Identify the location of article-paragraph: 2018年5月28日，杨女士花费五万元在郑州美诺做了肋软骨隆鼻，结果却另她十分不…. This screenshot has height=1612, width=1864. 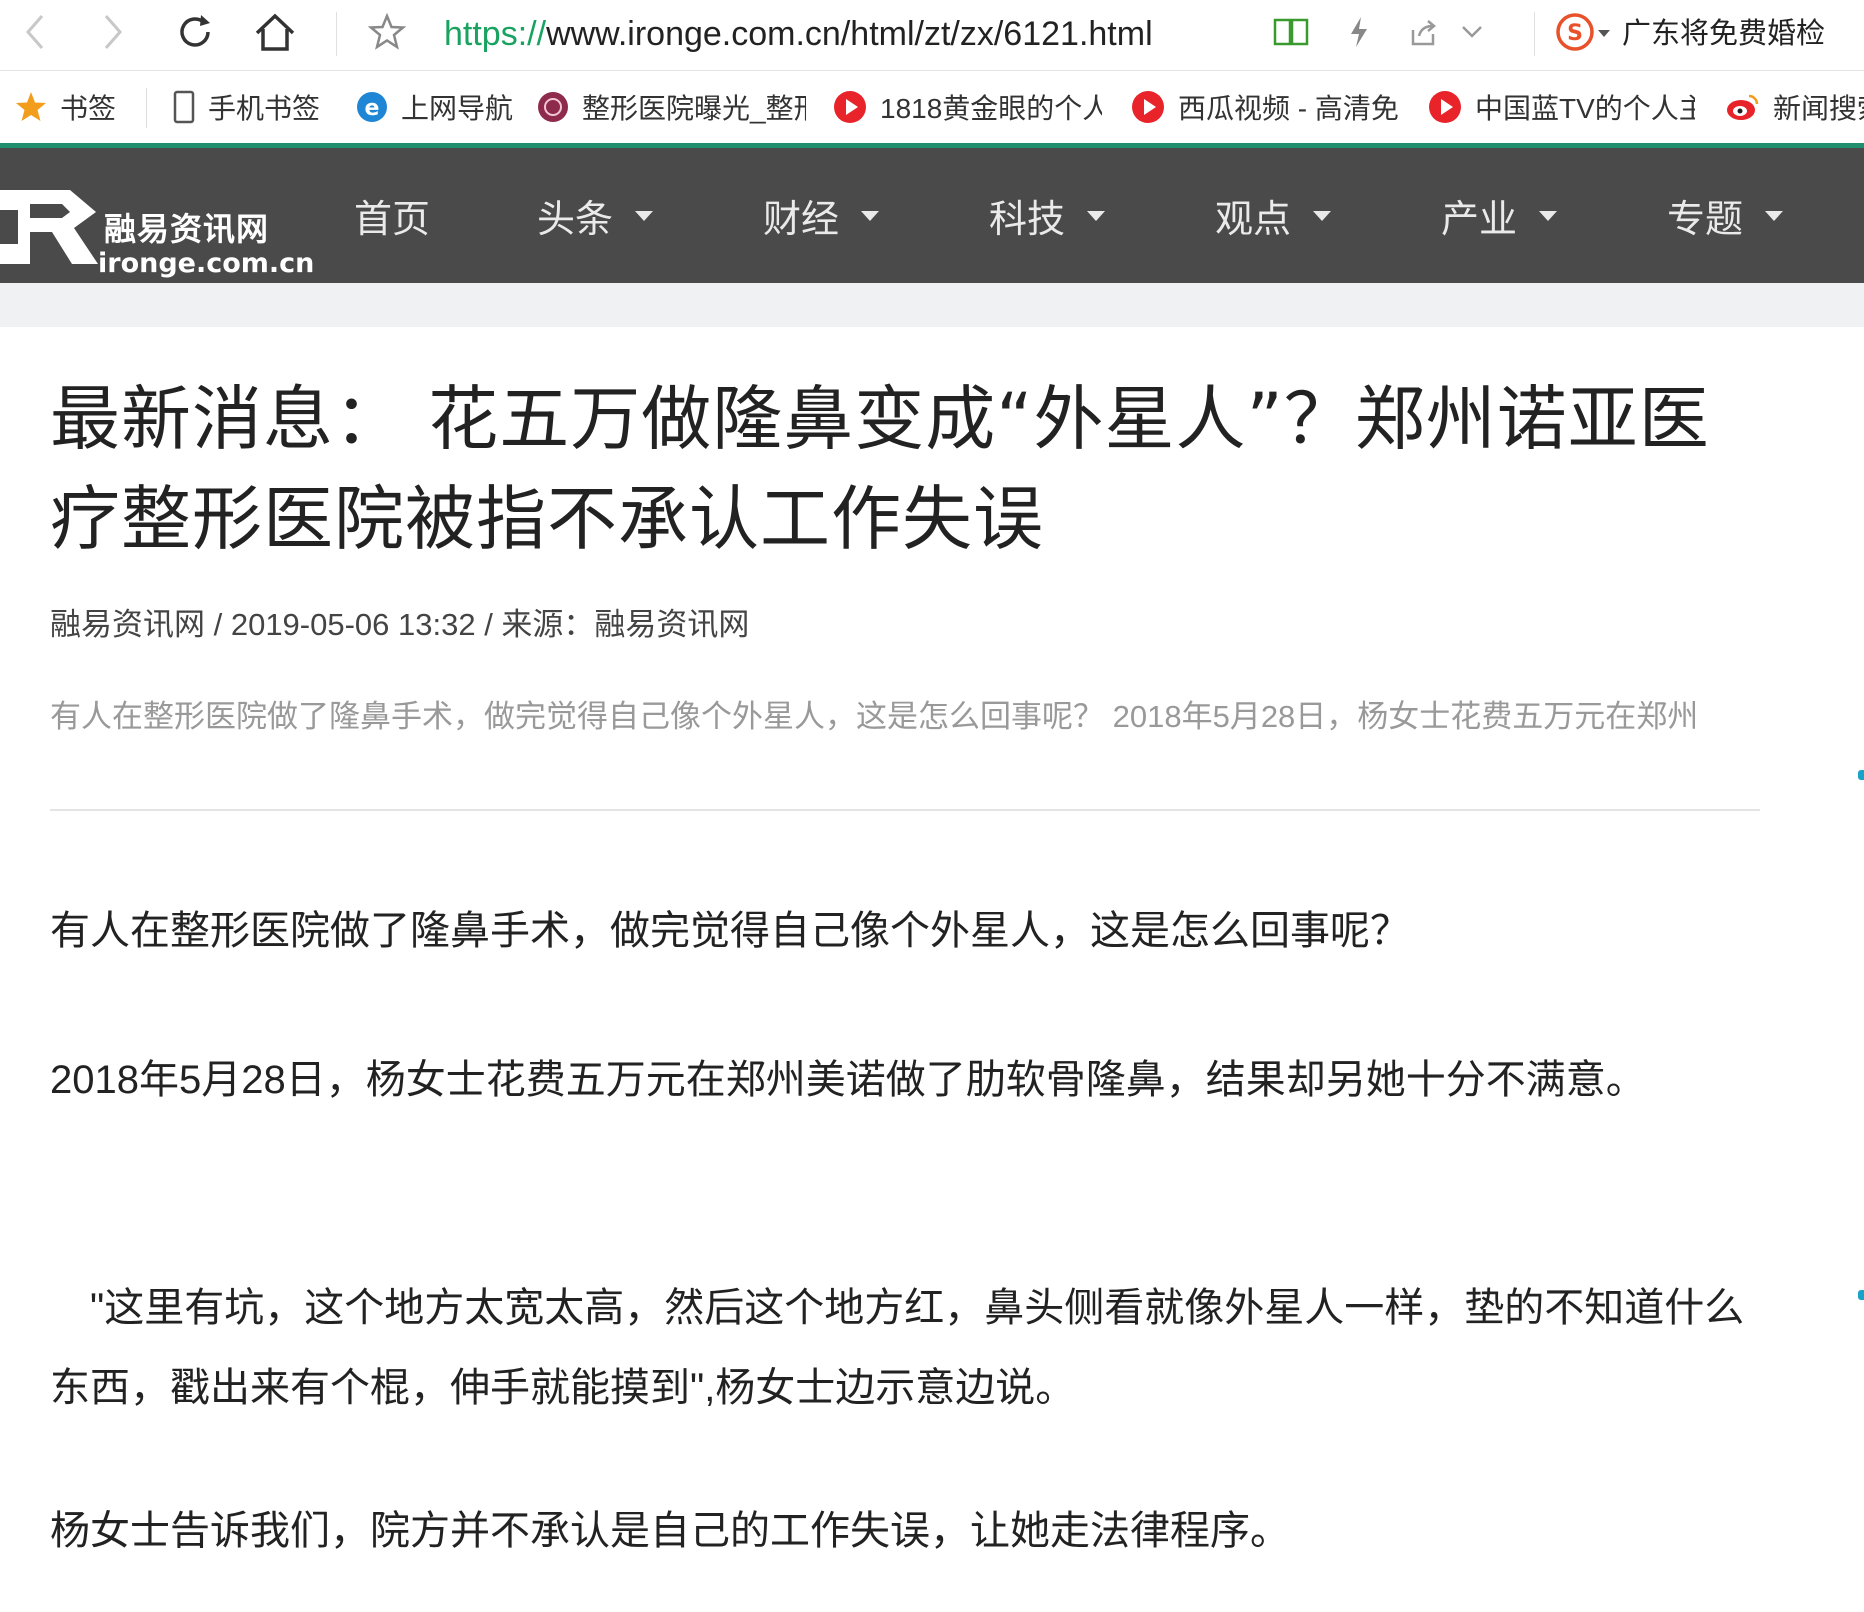
(848, 1080).